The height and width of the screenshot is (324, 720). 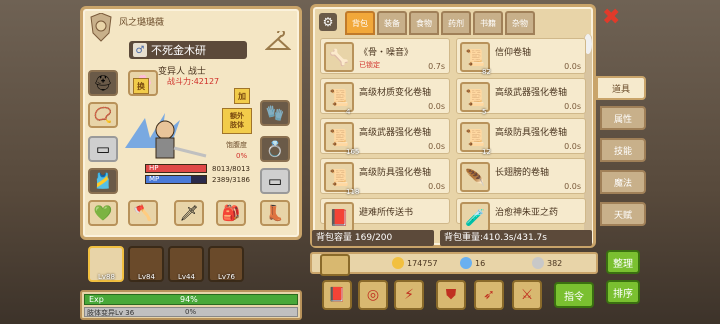 What do you see at coordinates (339, 217) in the screenshot?
I see `item-icon: 📕` at bounding box center [339, 217].